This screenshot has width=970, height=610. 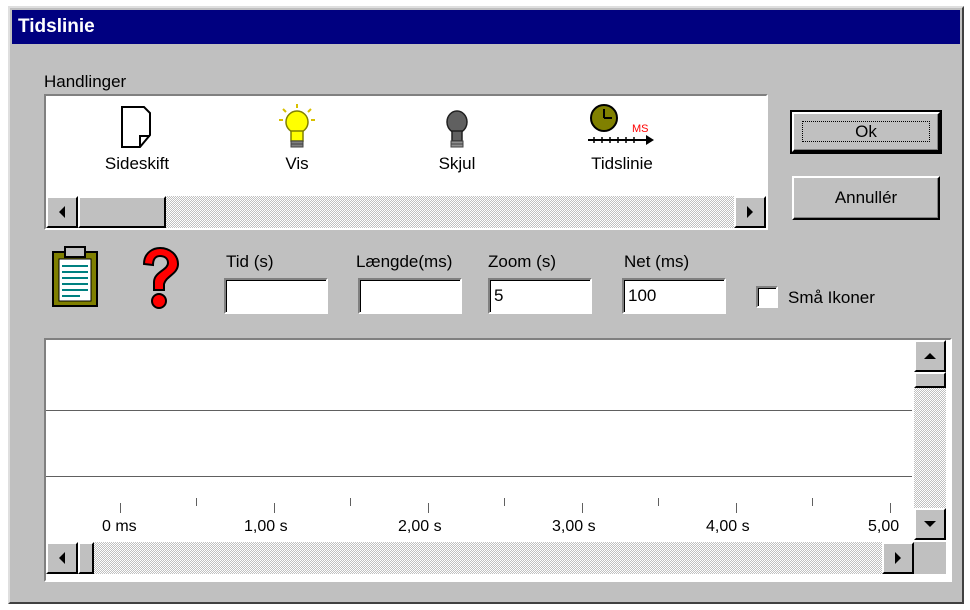 I want to click on grid-input: 100, so click(x=674, y=296).